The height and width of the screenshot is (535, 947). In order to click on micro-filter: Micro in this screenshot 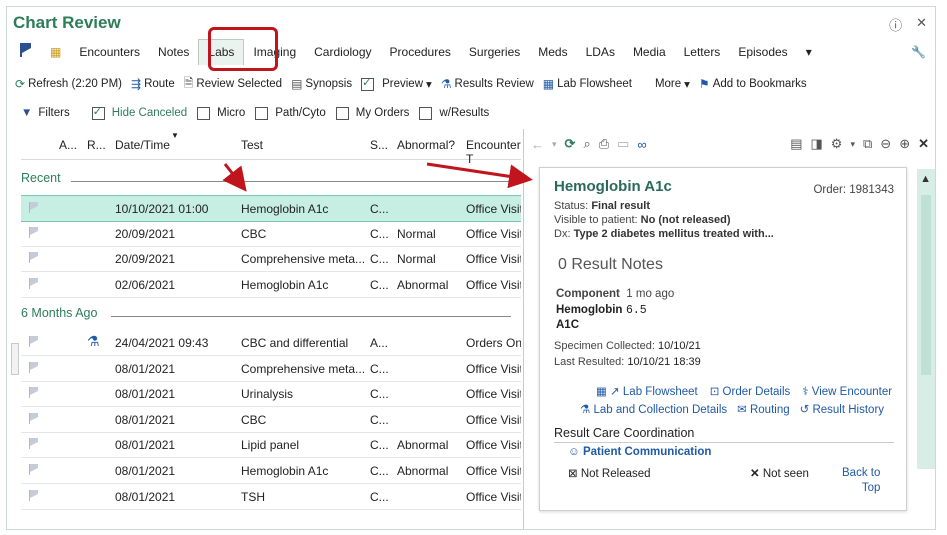, I will do `click(221, 113)`.